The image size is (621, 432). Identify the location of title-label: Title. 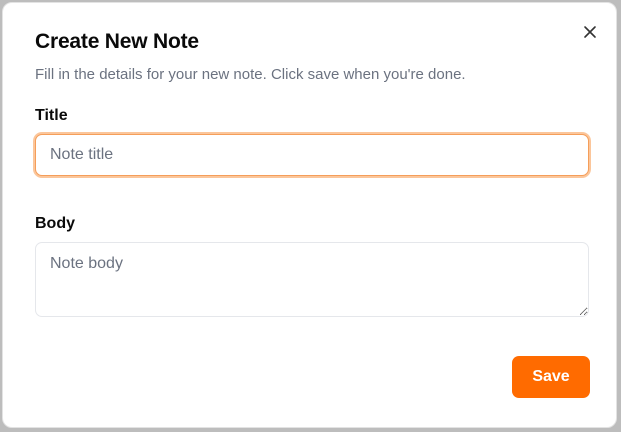
(51, 115).